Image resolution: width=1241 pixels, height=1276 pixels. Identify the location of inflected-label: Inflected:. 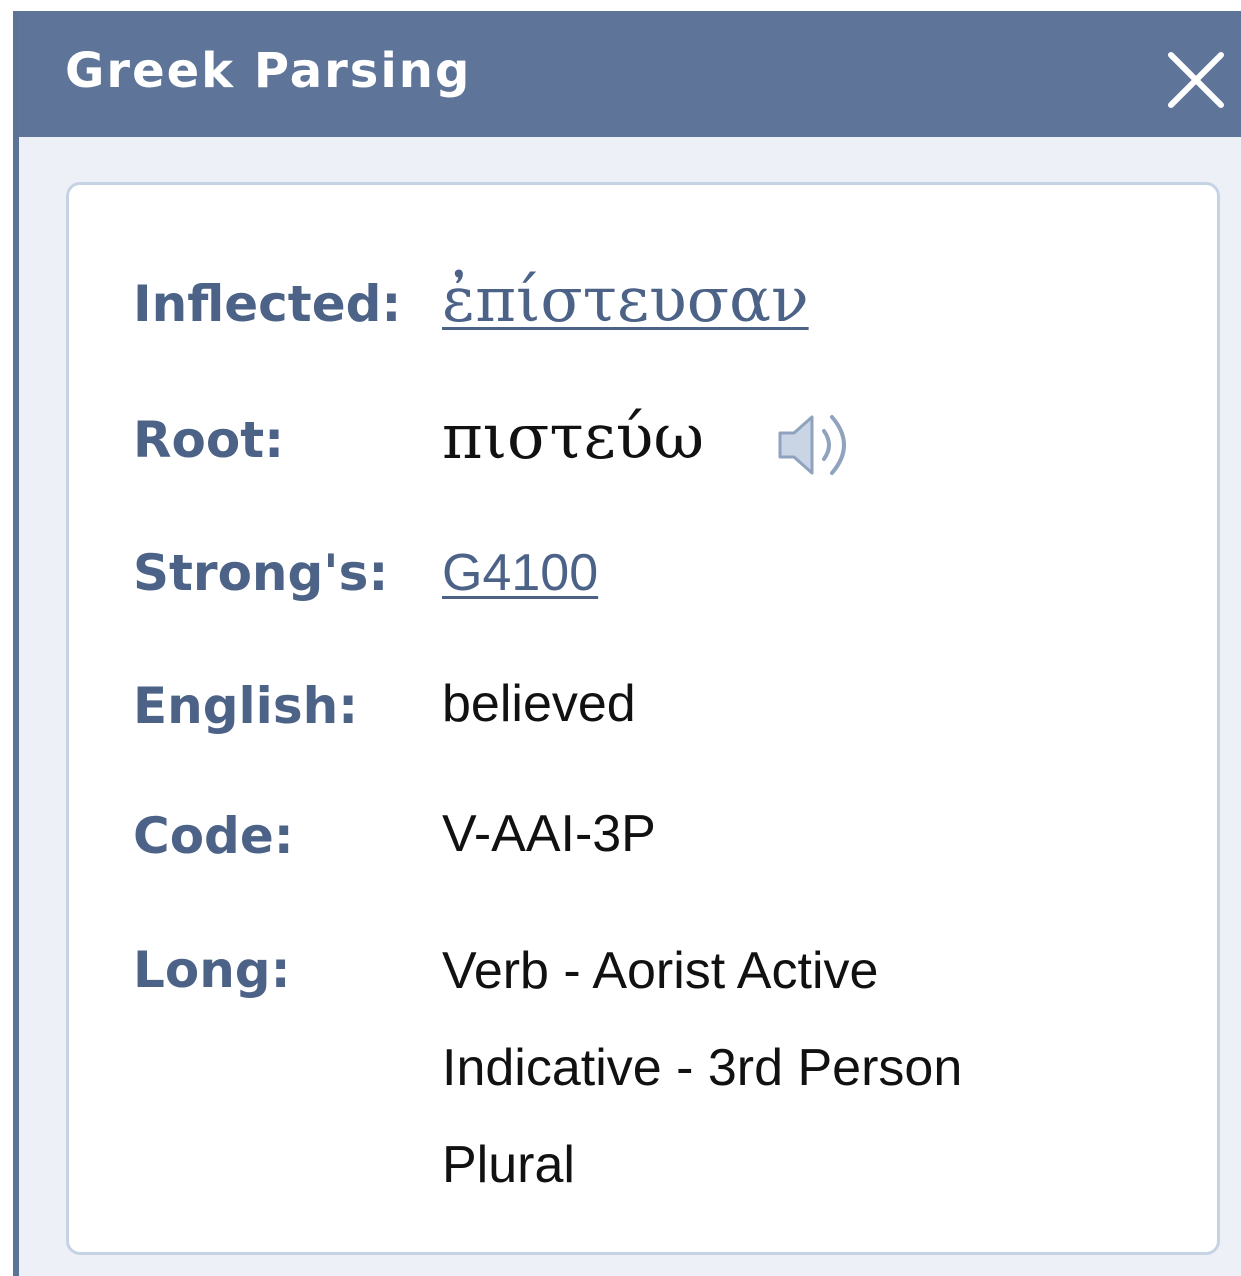
(267, 304).